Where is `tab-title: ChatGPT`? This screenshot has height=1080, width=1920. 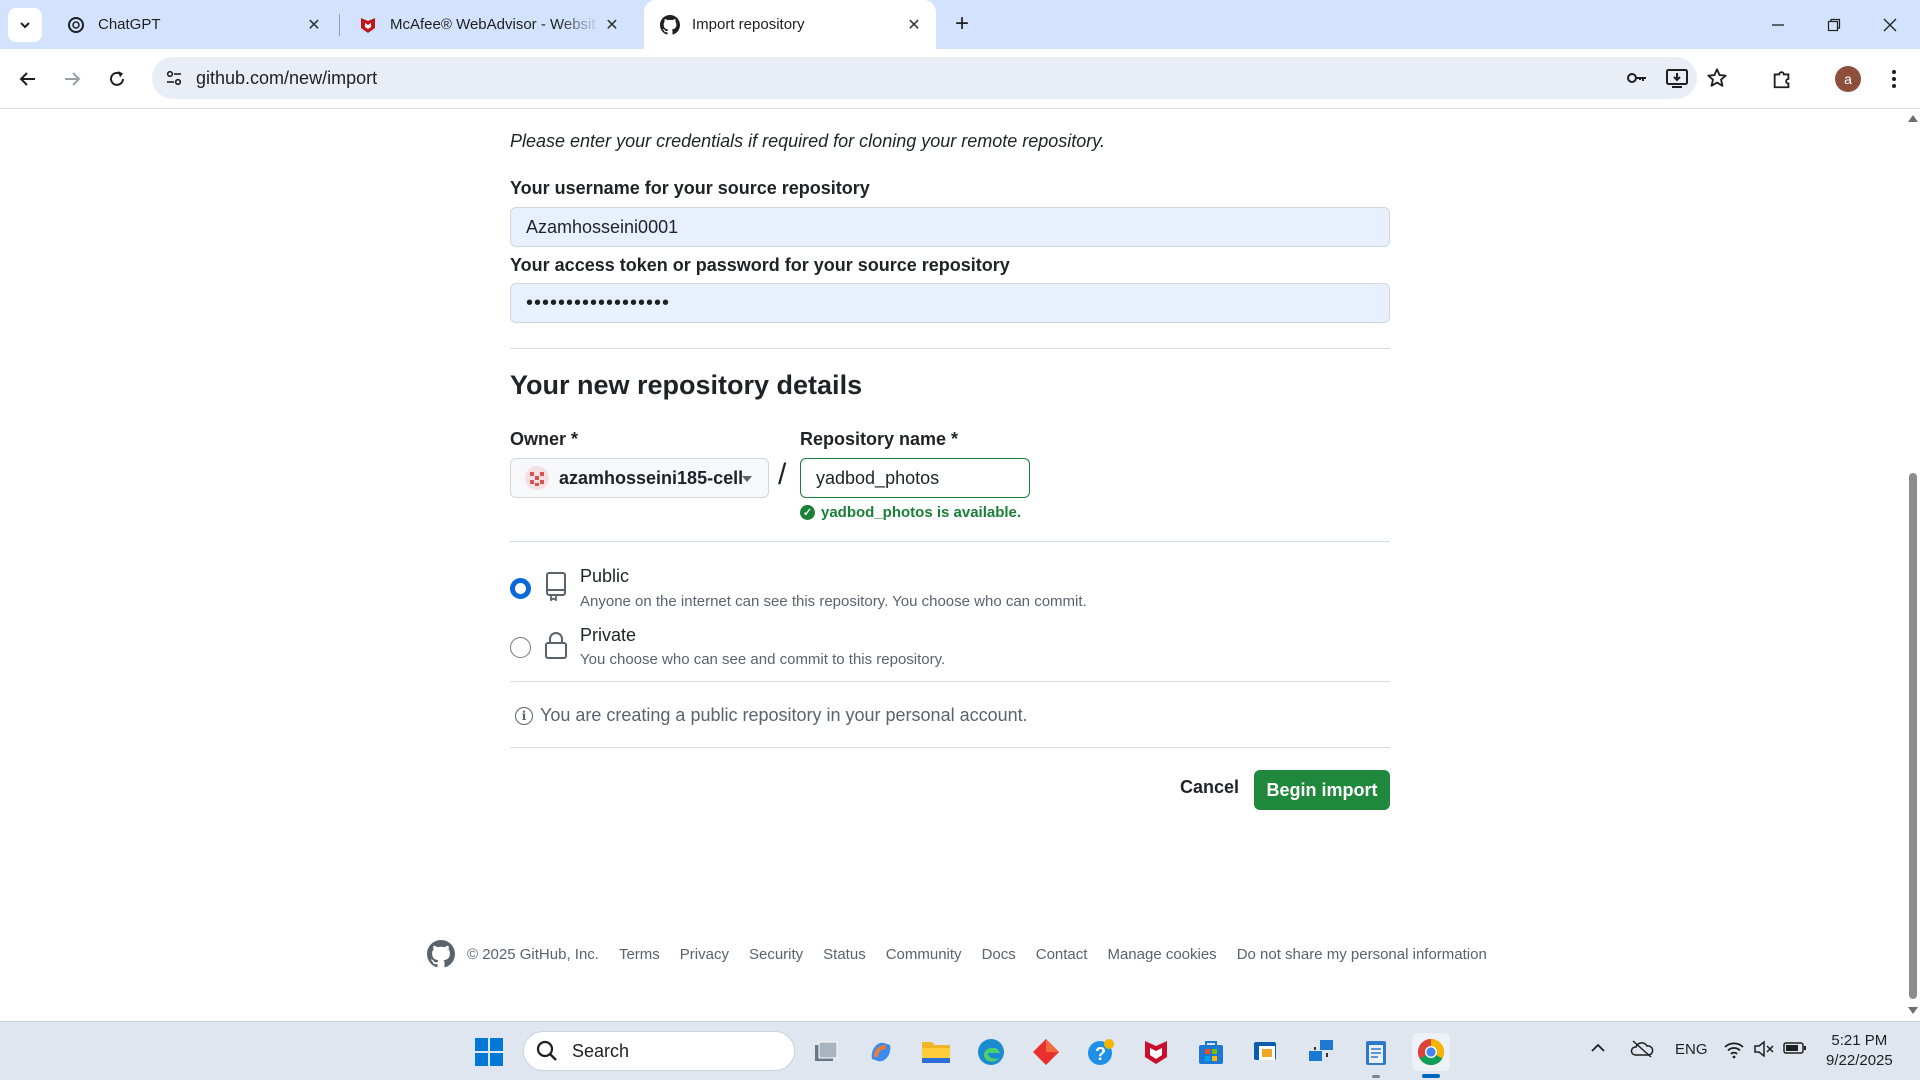 tab-title: ChatGPT is located at coordinates (129, 24).